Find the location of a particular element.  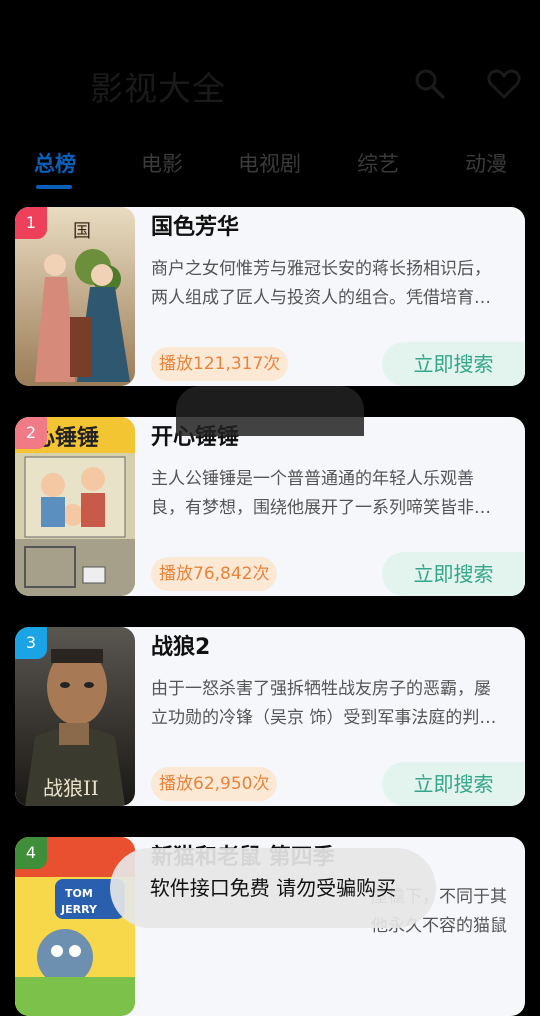

item-title: 战狼2 is located at coordinates (181, 647).